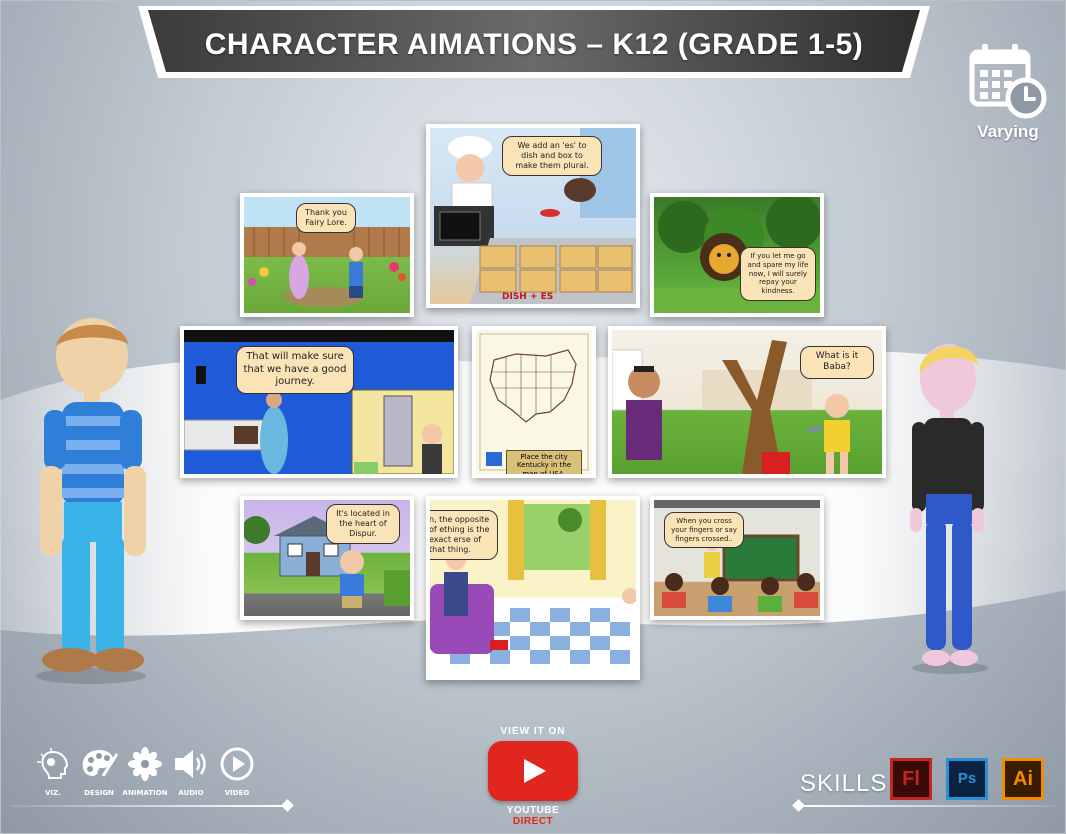 The height and width of the screenshot is (834, 1066). I want to click on title-banner: CHARACTER AIMATIONS – K12 (GRADE 1-5), so click(534, 42).